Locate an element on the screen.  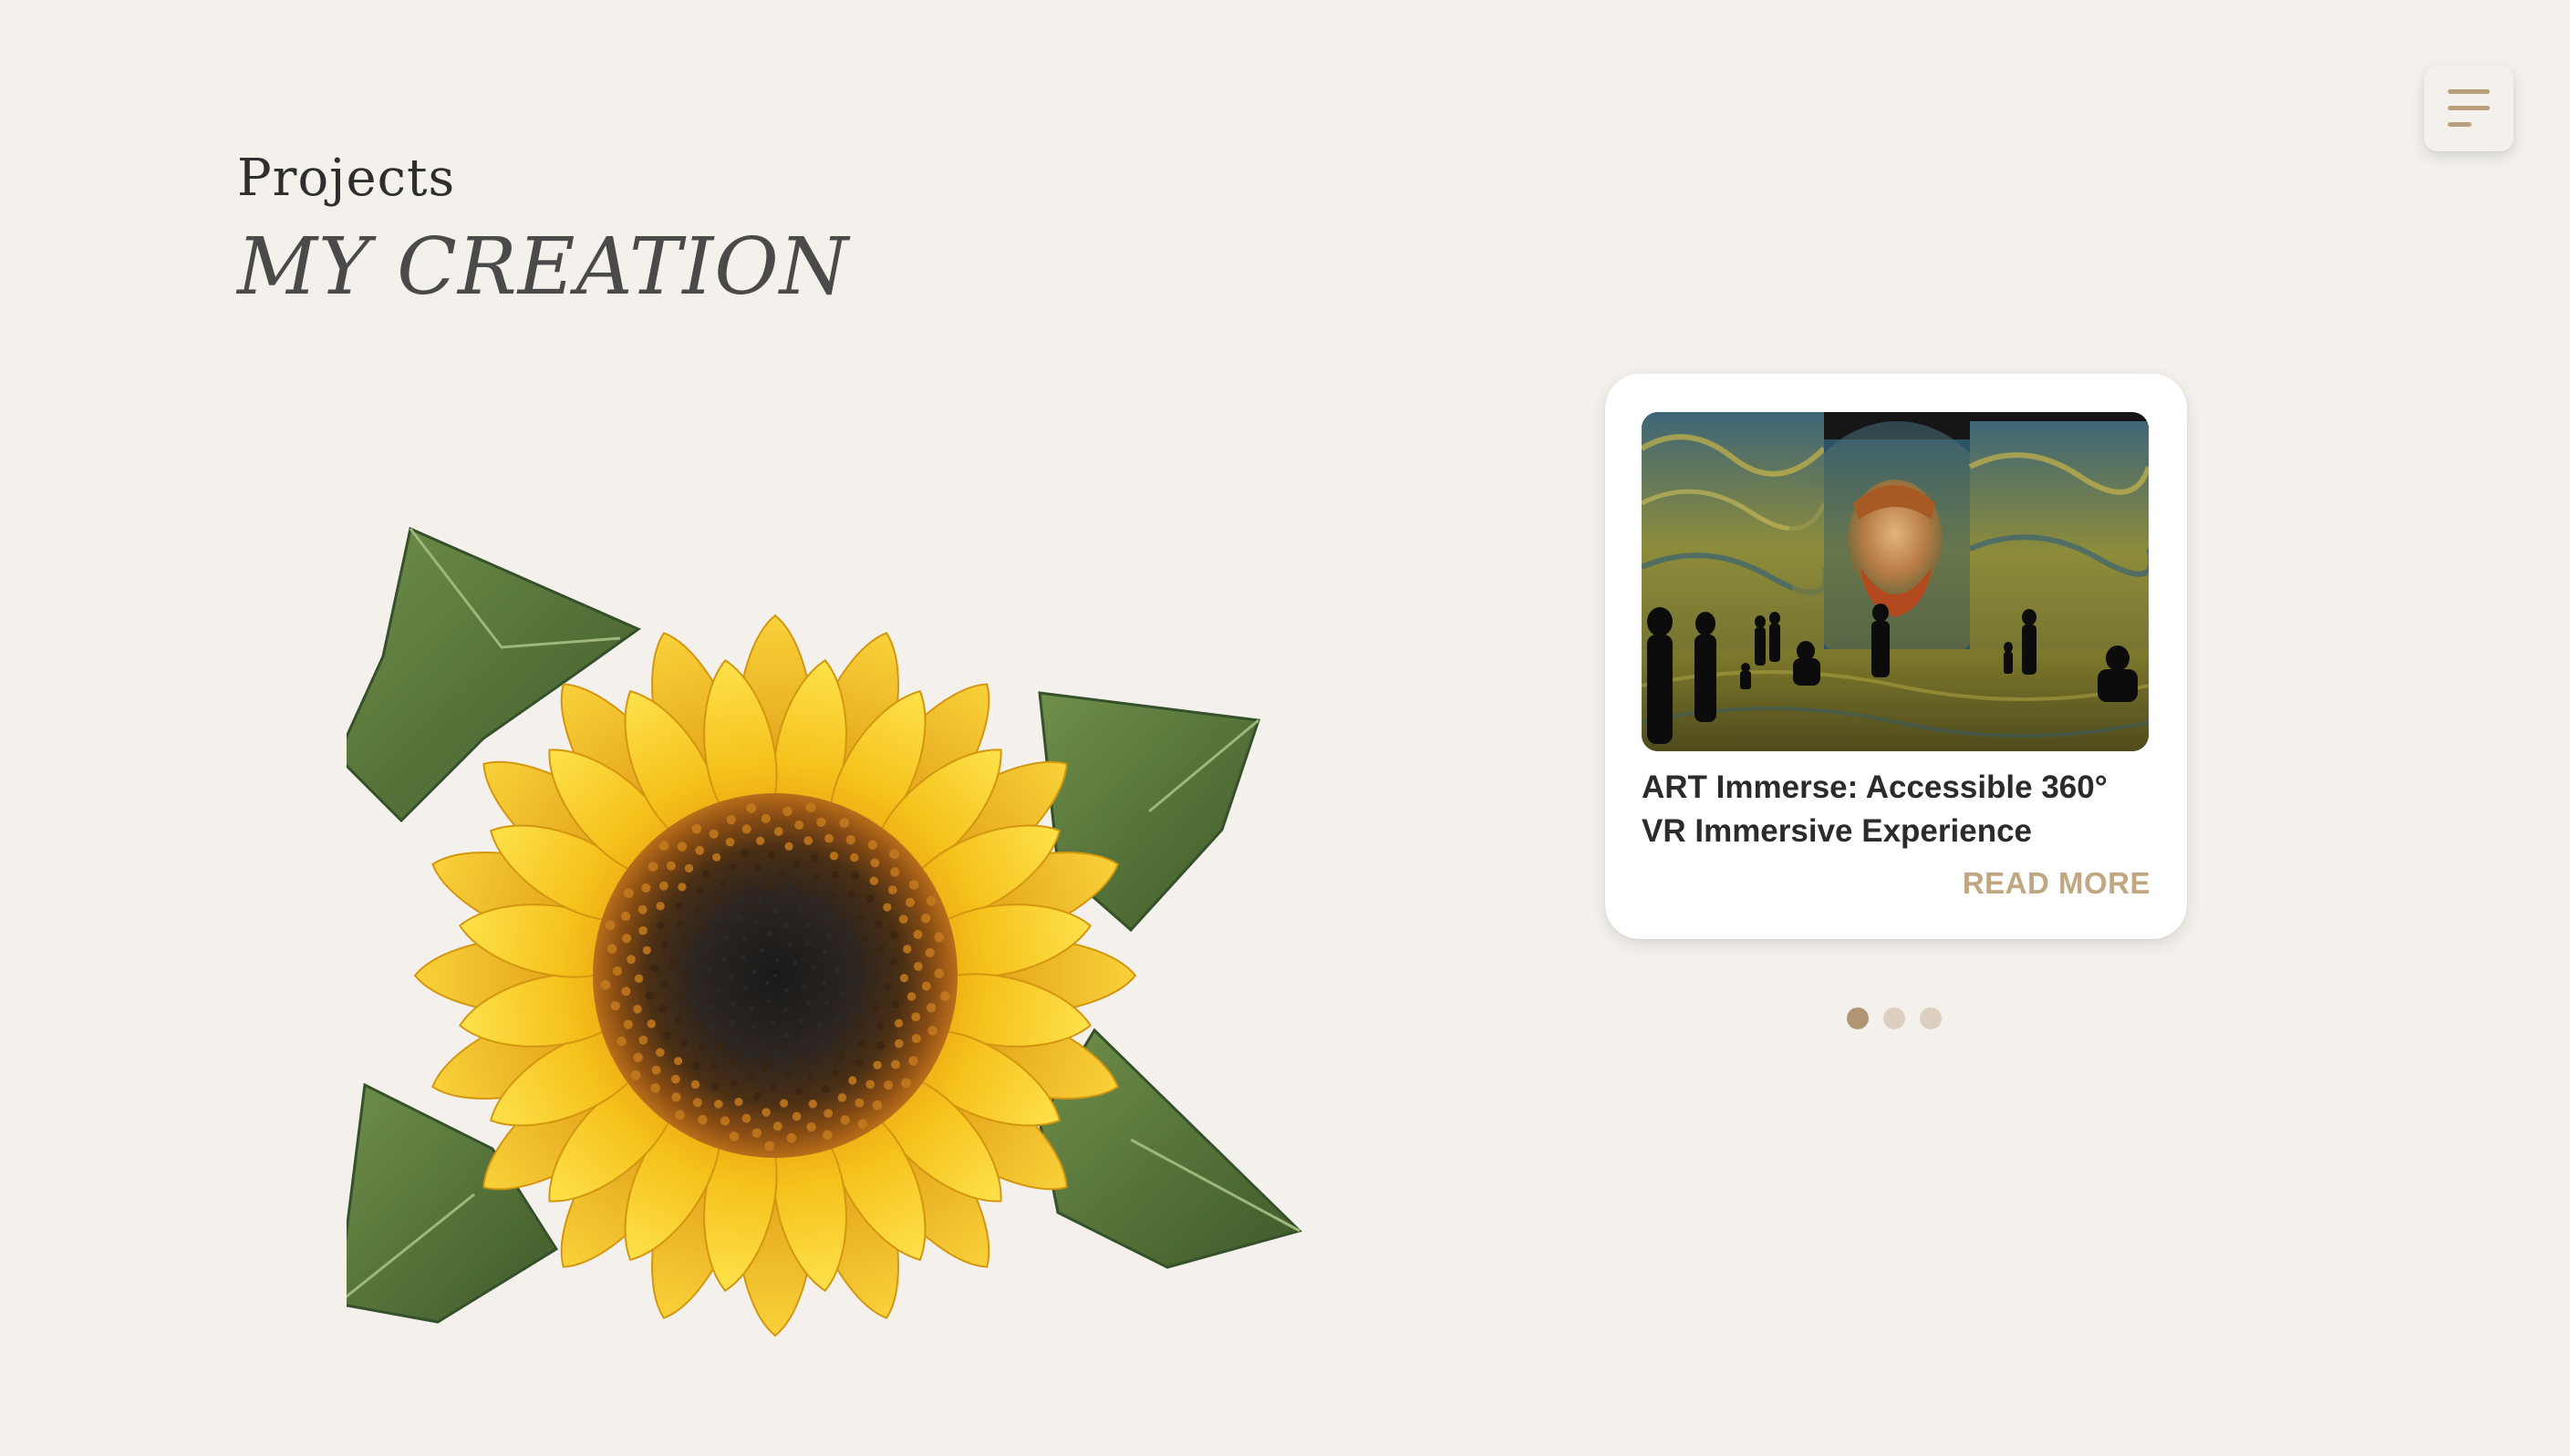
hamburger-menu-icon is located at coordinates (2469, 91).